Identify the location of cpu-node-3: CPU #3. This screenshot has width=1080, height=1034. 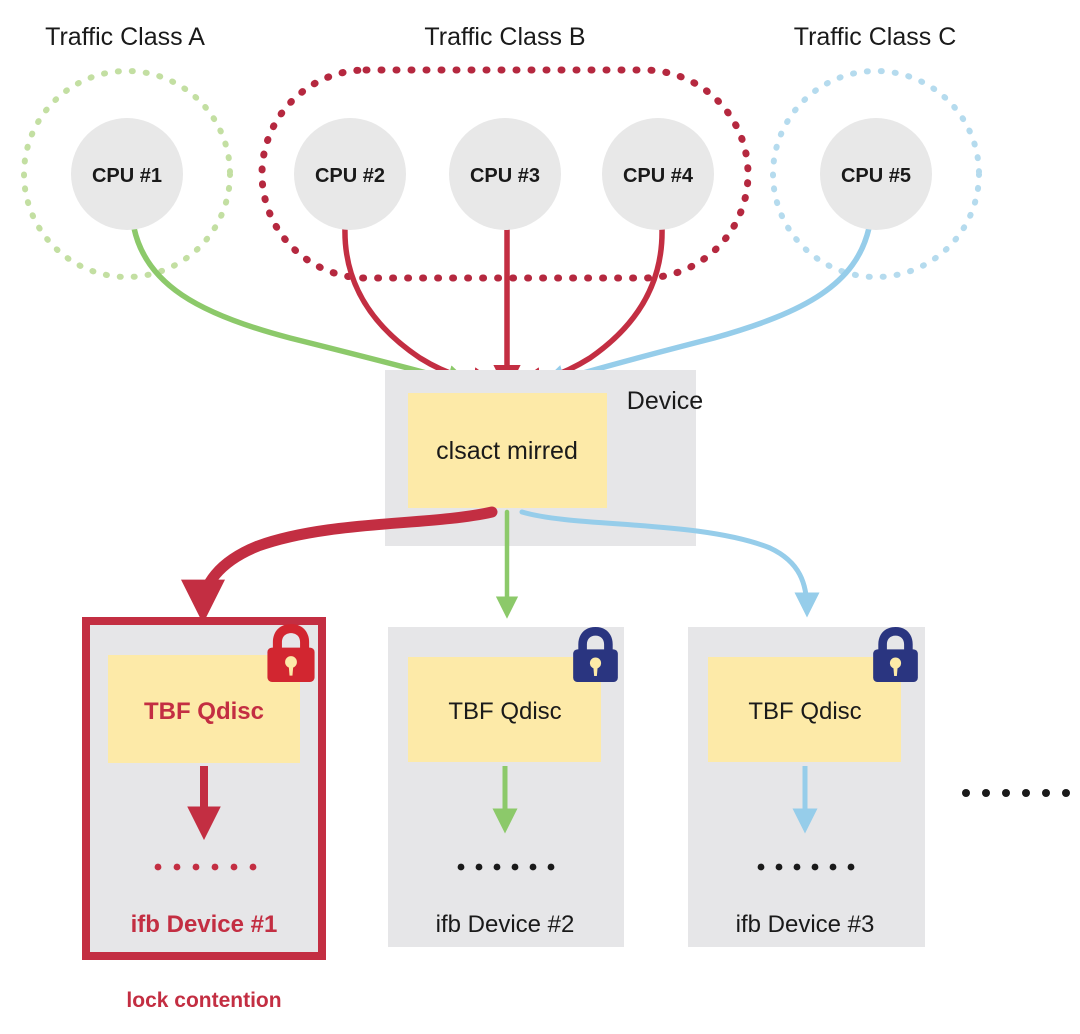
(505, 174).